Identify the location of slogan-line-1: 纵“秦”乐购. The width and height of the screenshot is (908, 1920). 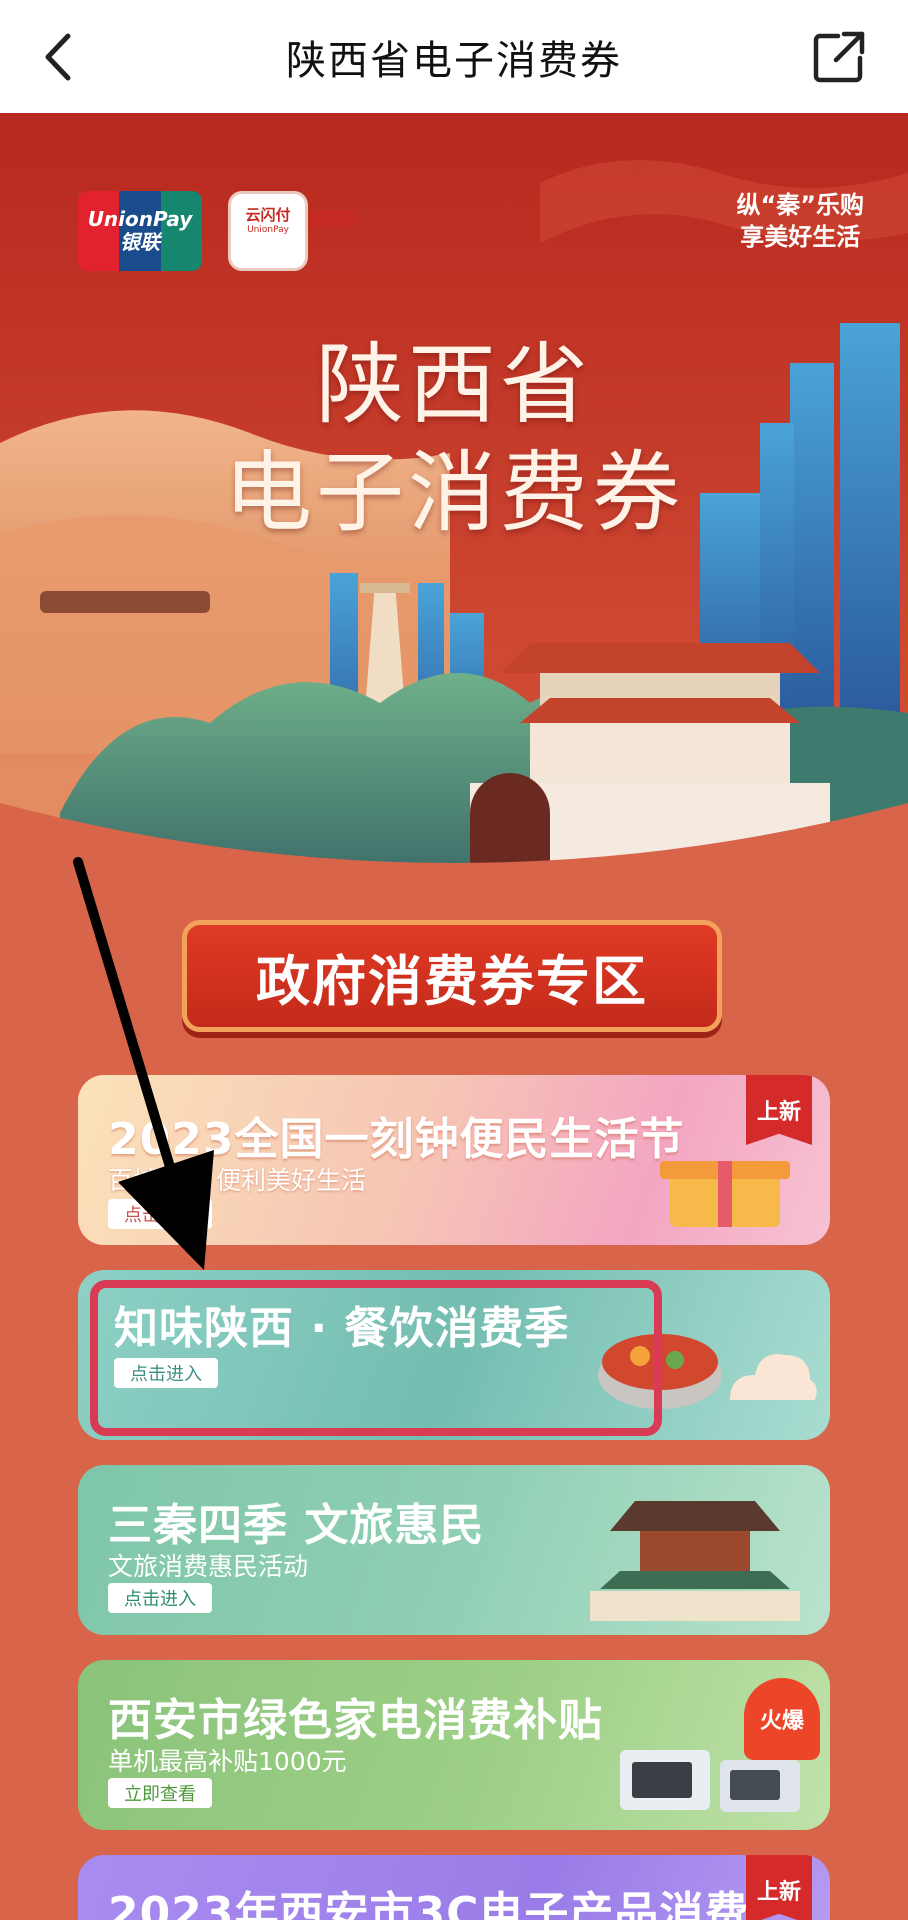
(800, 205).